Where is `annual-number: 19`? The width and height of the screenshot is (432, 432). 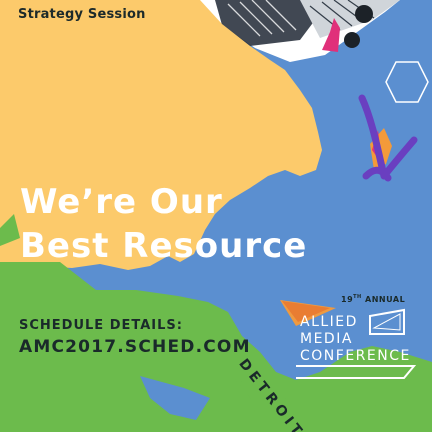 annual-number: 19 is located at coordinates (347, 299).